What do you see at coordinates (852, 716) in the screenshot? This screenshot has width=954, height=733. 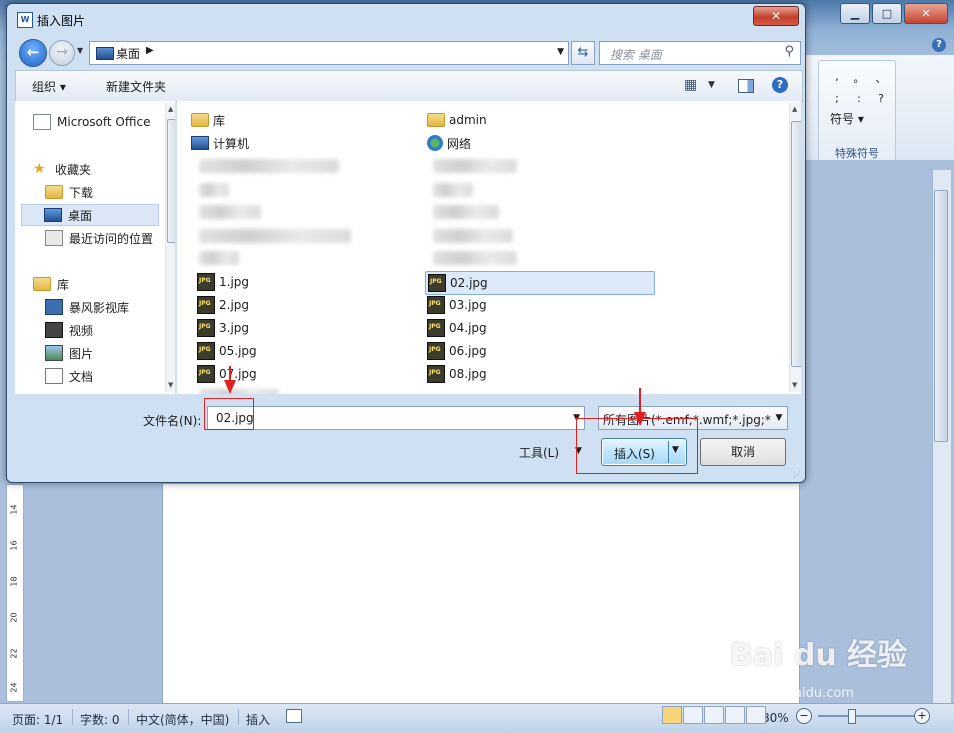 I see `zoom-slider-knob` at bounding box center [852, 716].